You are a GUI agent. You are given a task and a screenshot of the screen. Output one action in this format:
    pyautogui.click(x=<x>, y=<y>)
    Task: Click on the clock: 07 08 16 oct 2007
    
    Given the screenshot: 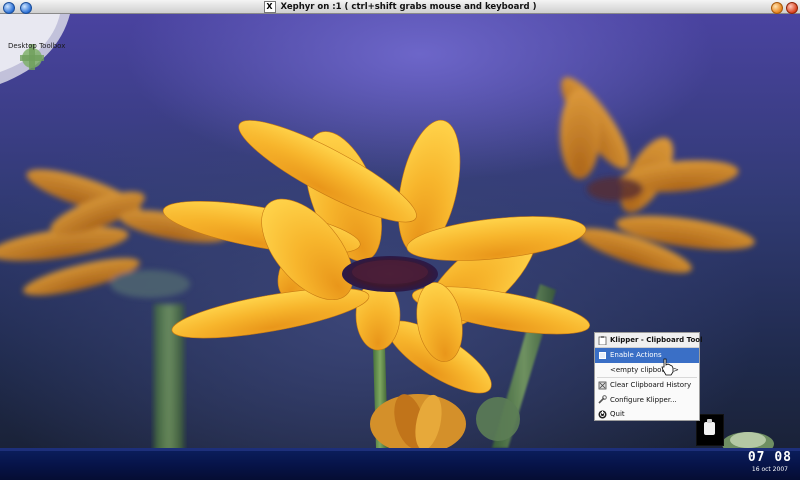 What is the action you would take?
    pyautogui.click(x=770, y=462)
    